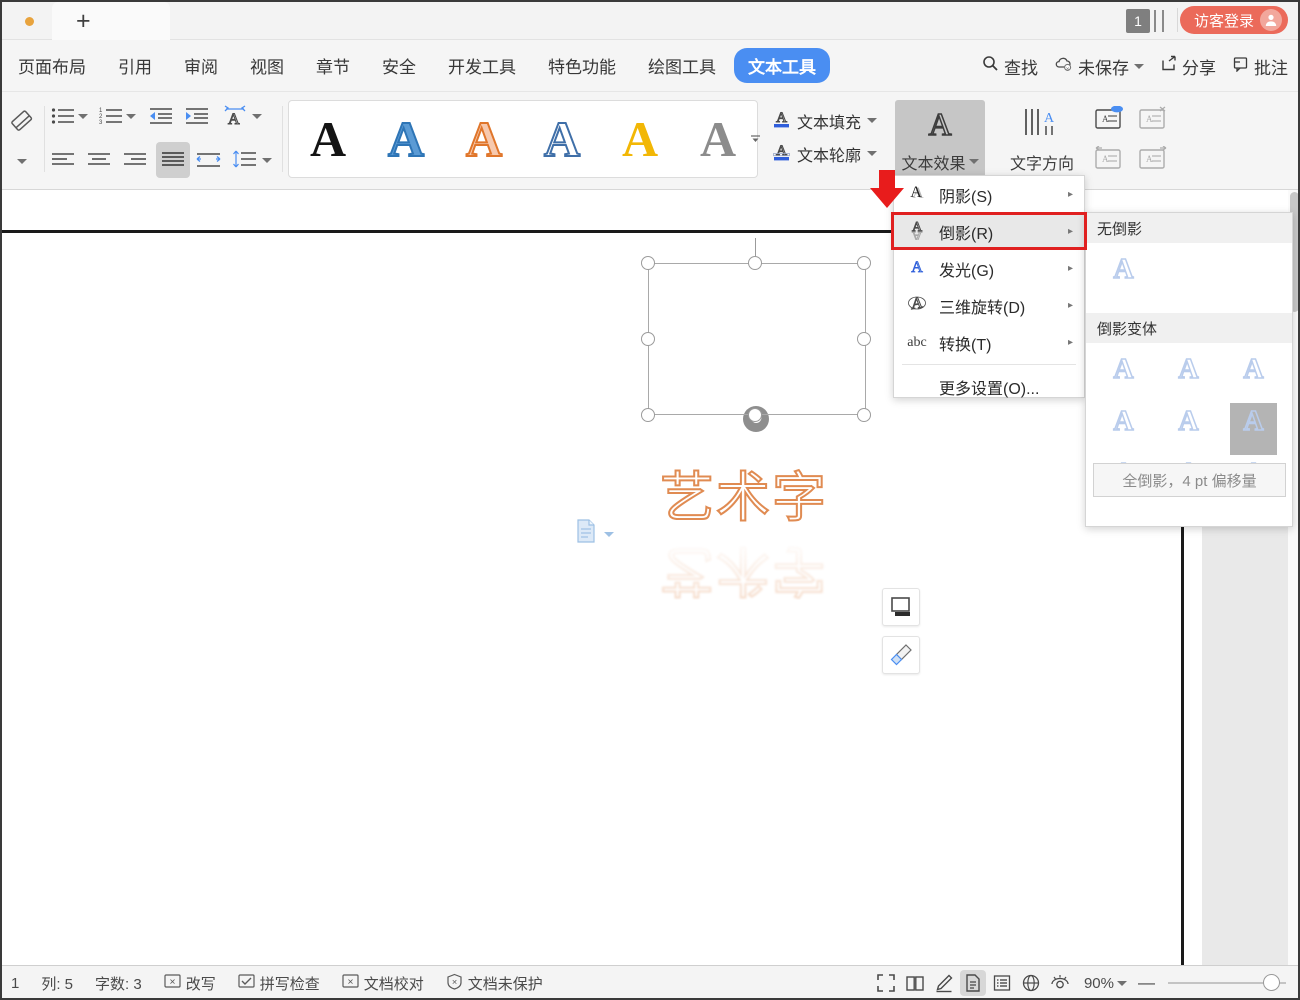 Image resolution: width=1300 pixels, height=1000 pixels. Describe the element at coordinates (989, 268) in the screenshot. I see `menu-item-glow: AA 发光(G) ▸` at that location.